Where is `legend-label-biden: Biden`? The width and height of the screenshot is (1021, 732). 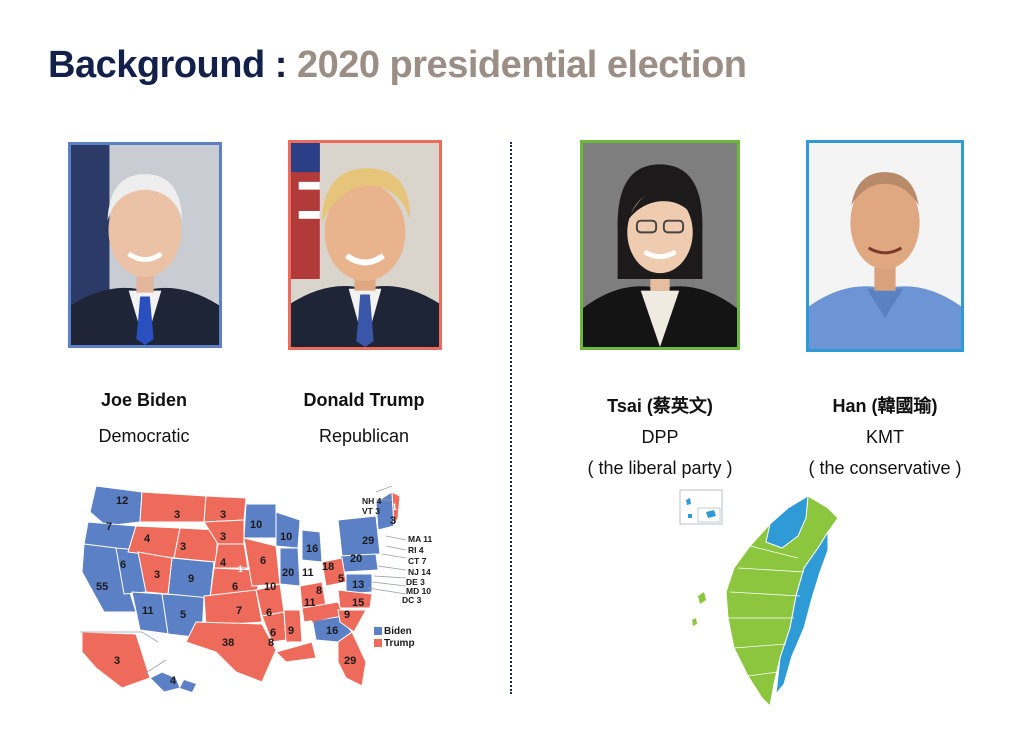 legend-label-biden: Biden is located at coordinates (398, 631).